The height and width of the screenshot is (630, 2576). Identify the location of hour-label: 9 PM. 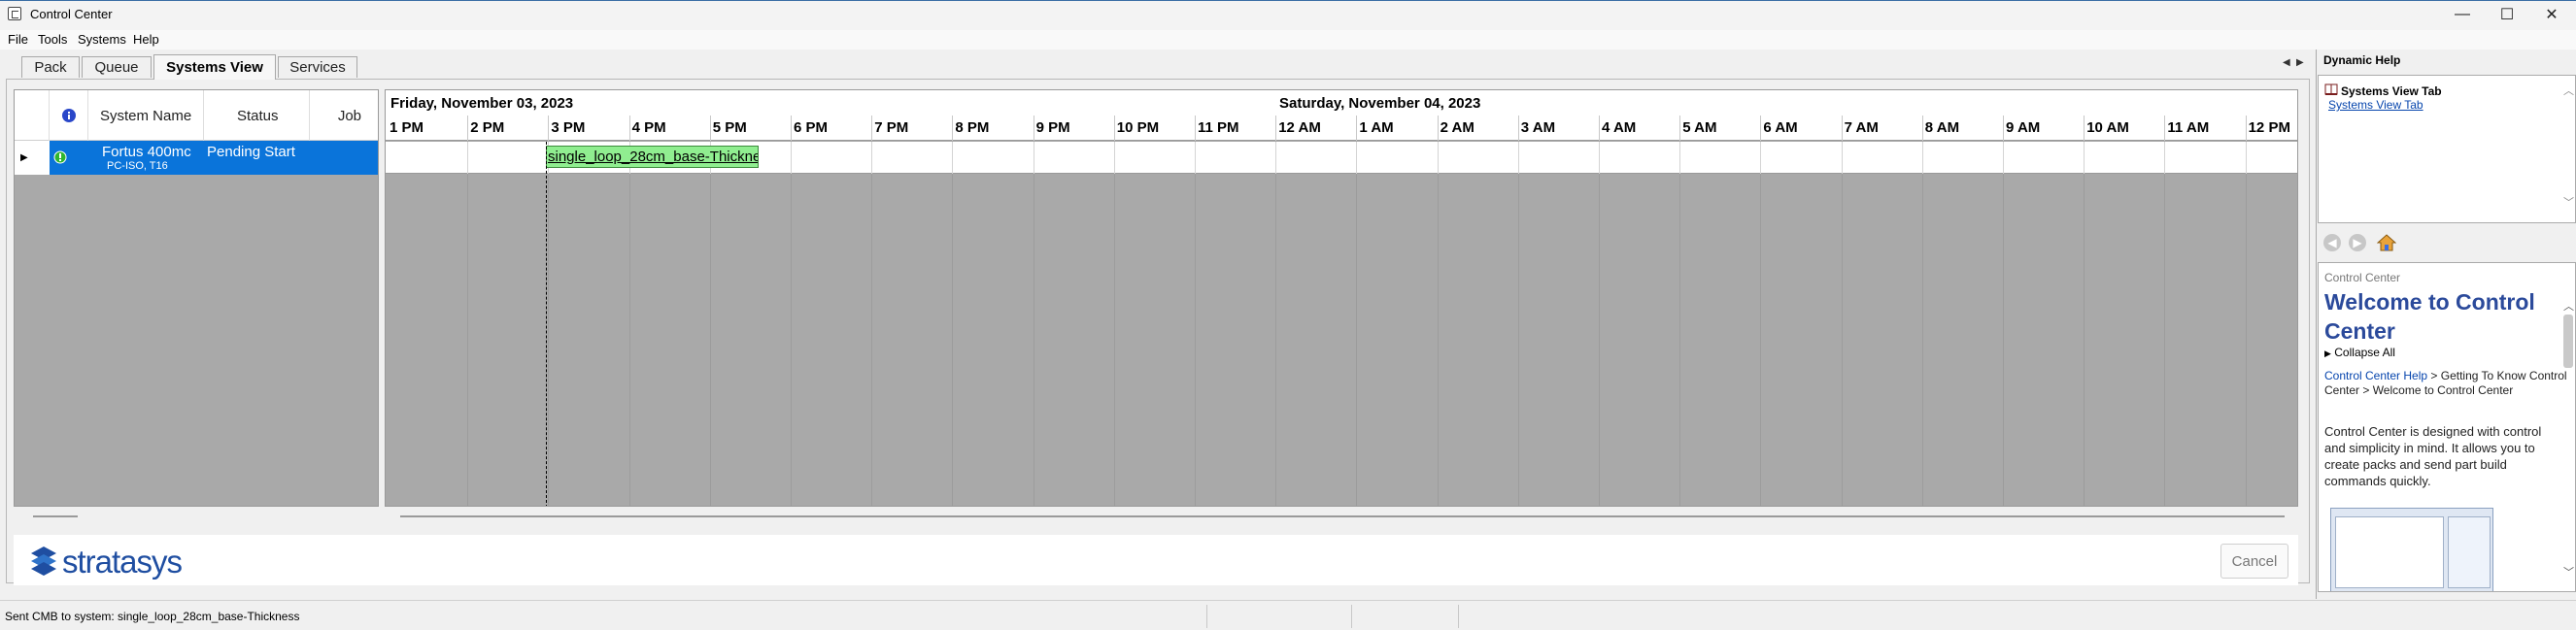
(1052, 127).